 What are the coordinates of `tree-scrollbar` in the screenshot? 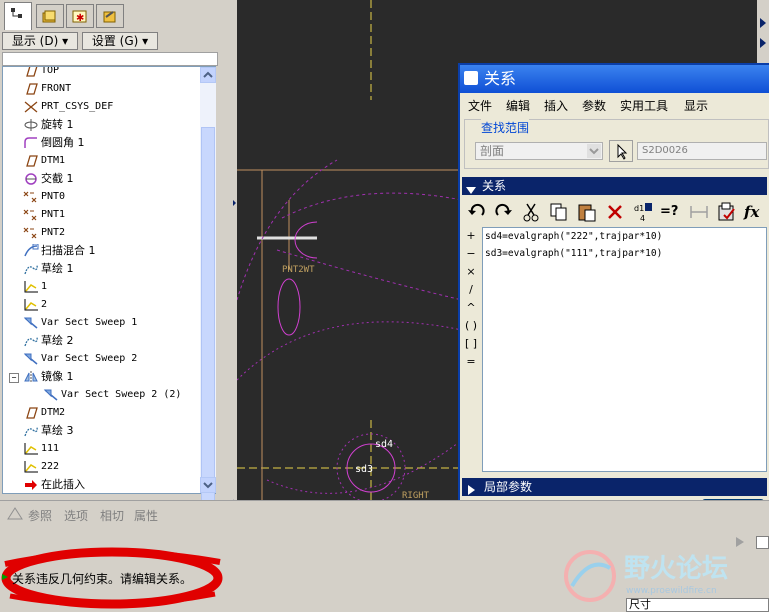 It's located at (208, 297).